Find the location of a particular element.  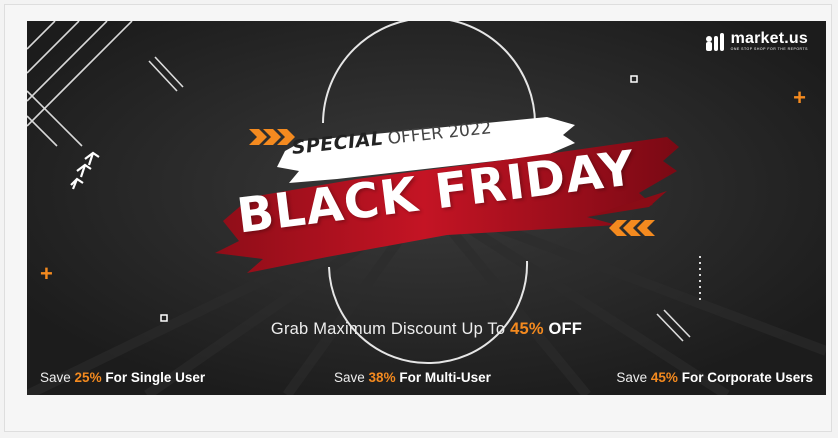

brand-logo: market.us ONE STOP SHOP FOR THE REPORTS is located at coordinates (756, 41).